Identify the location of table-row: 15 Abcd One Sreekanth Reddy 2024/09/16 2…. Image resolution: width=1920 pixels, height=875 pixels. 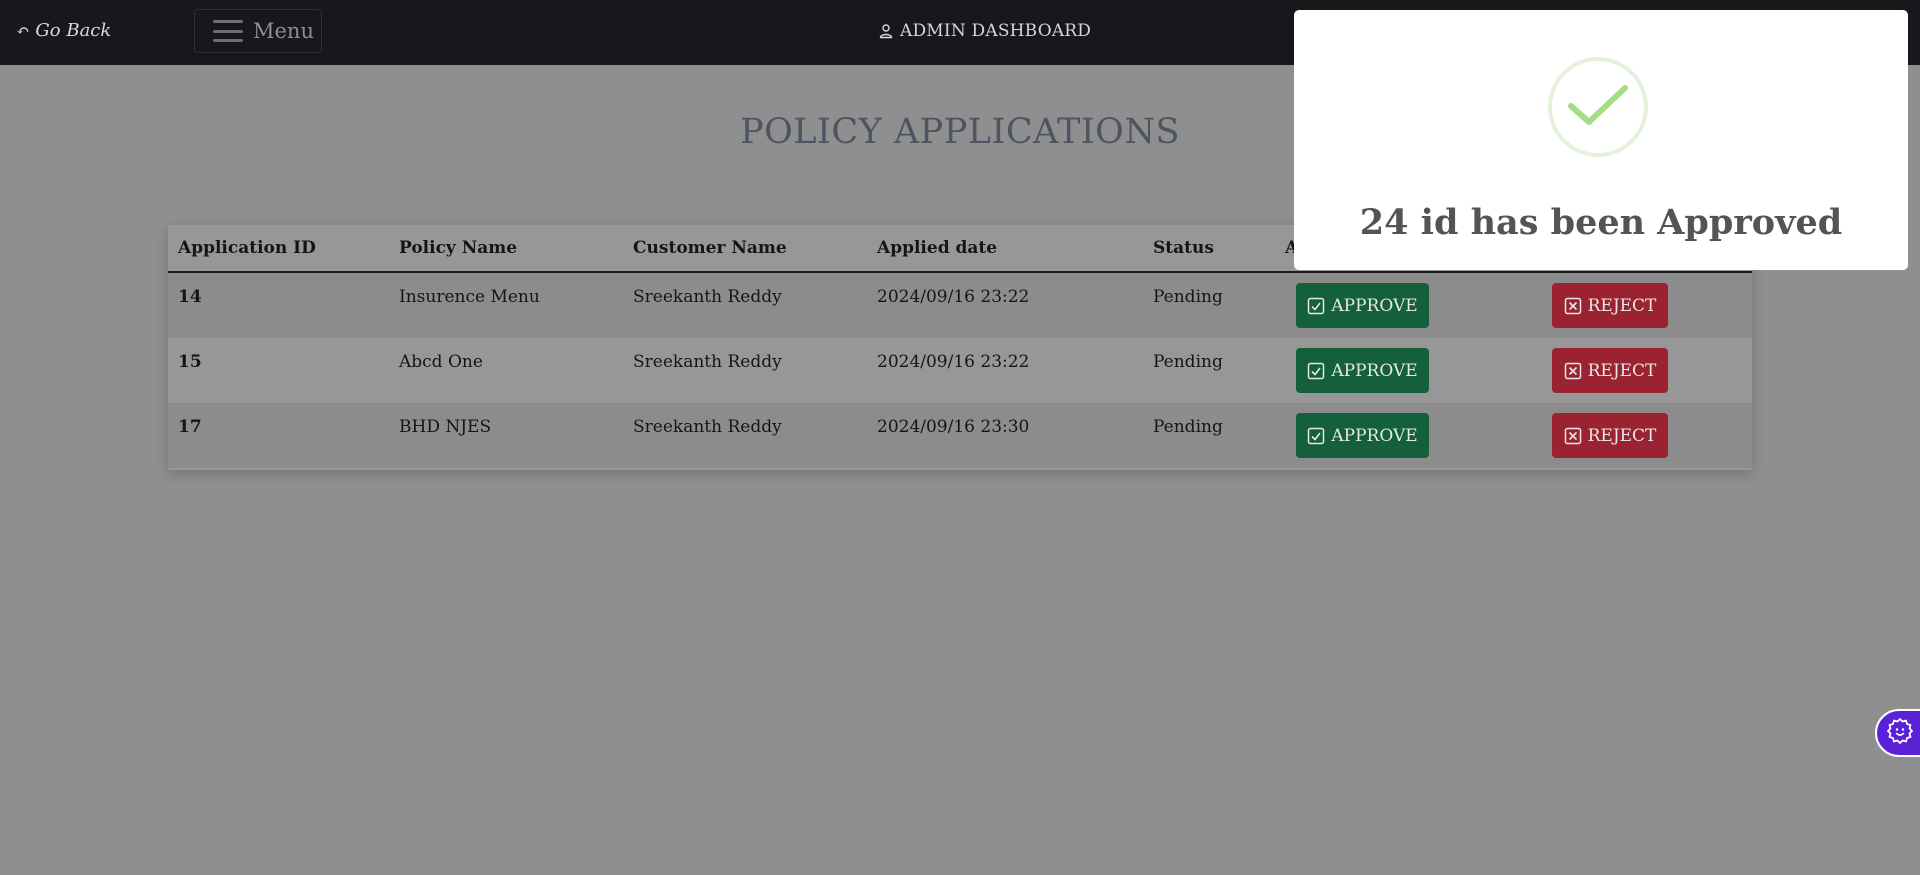
(960, 370).